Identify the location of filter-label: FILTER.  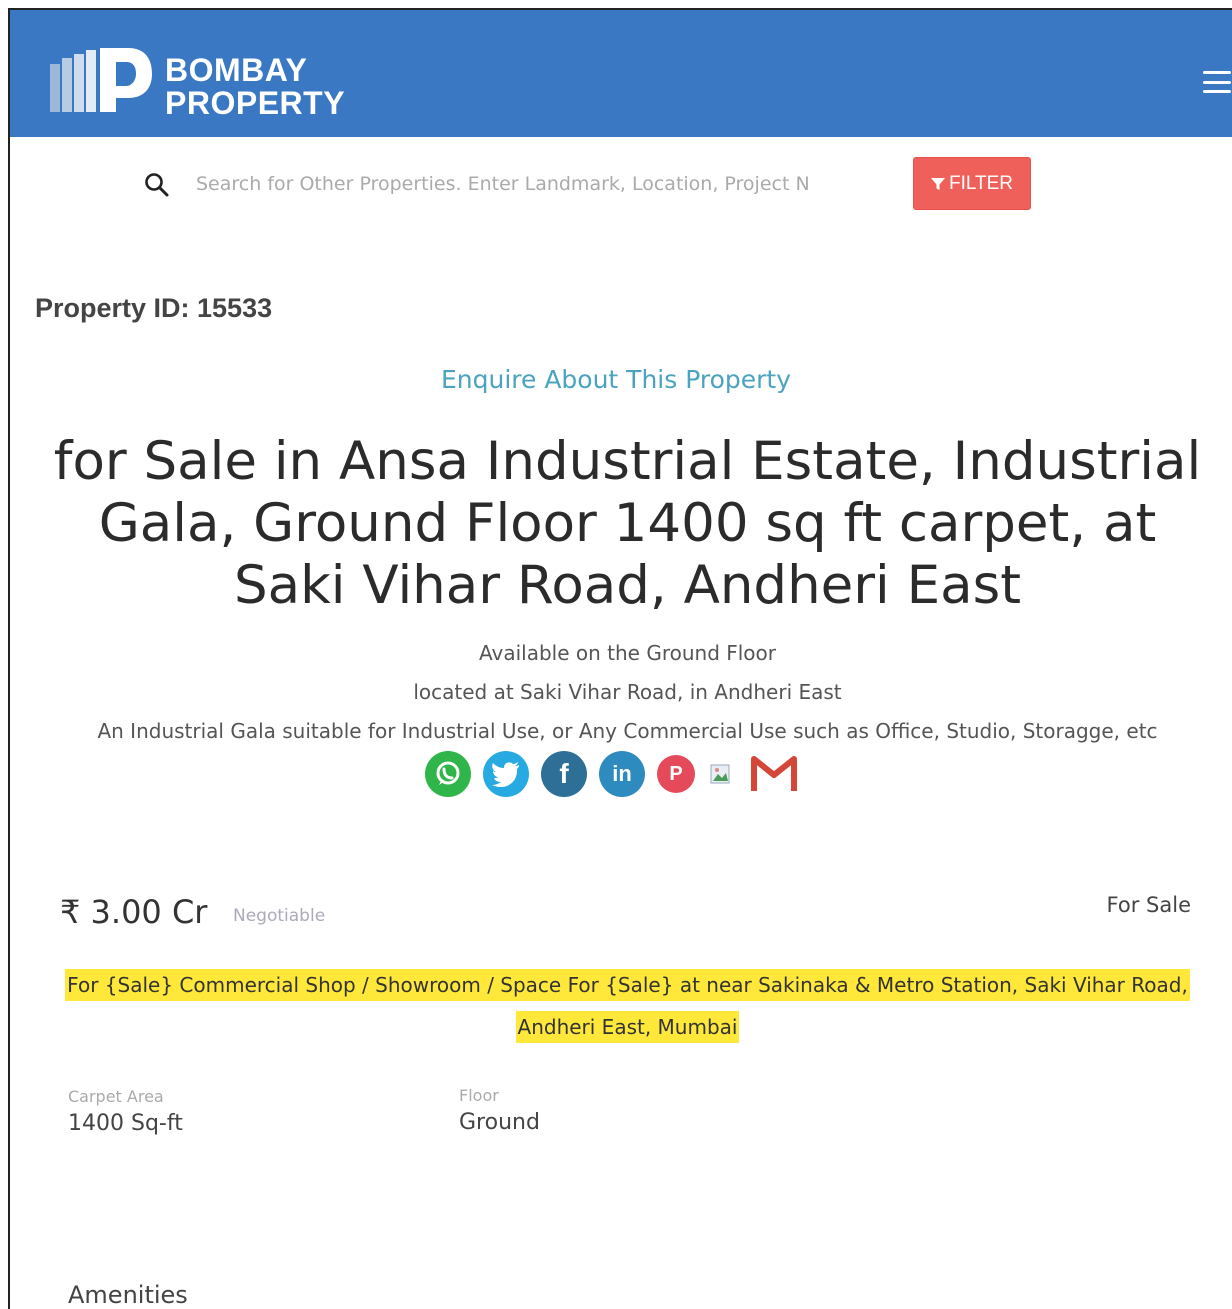
(981, 183).